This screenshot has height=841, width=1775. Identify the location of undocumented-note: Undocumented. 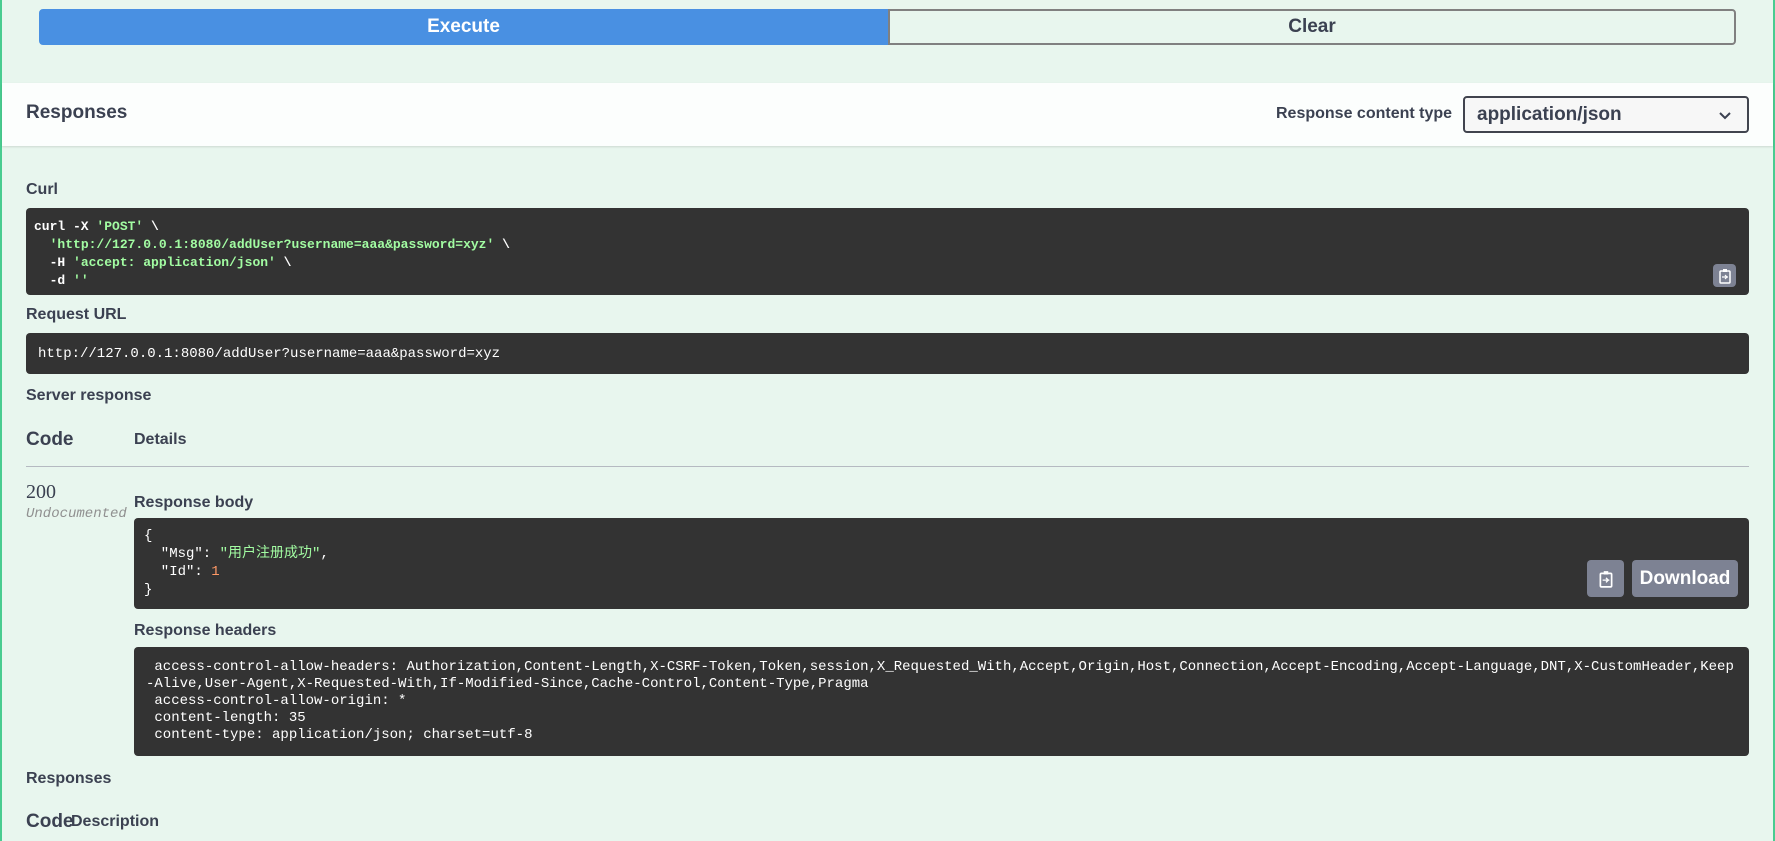
(76, 514).